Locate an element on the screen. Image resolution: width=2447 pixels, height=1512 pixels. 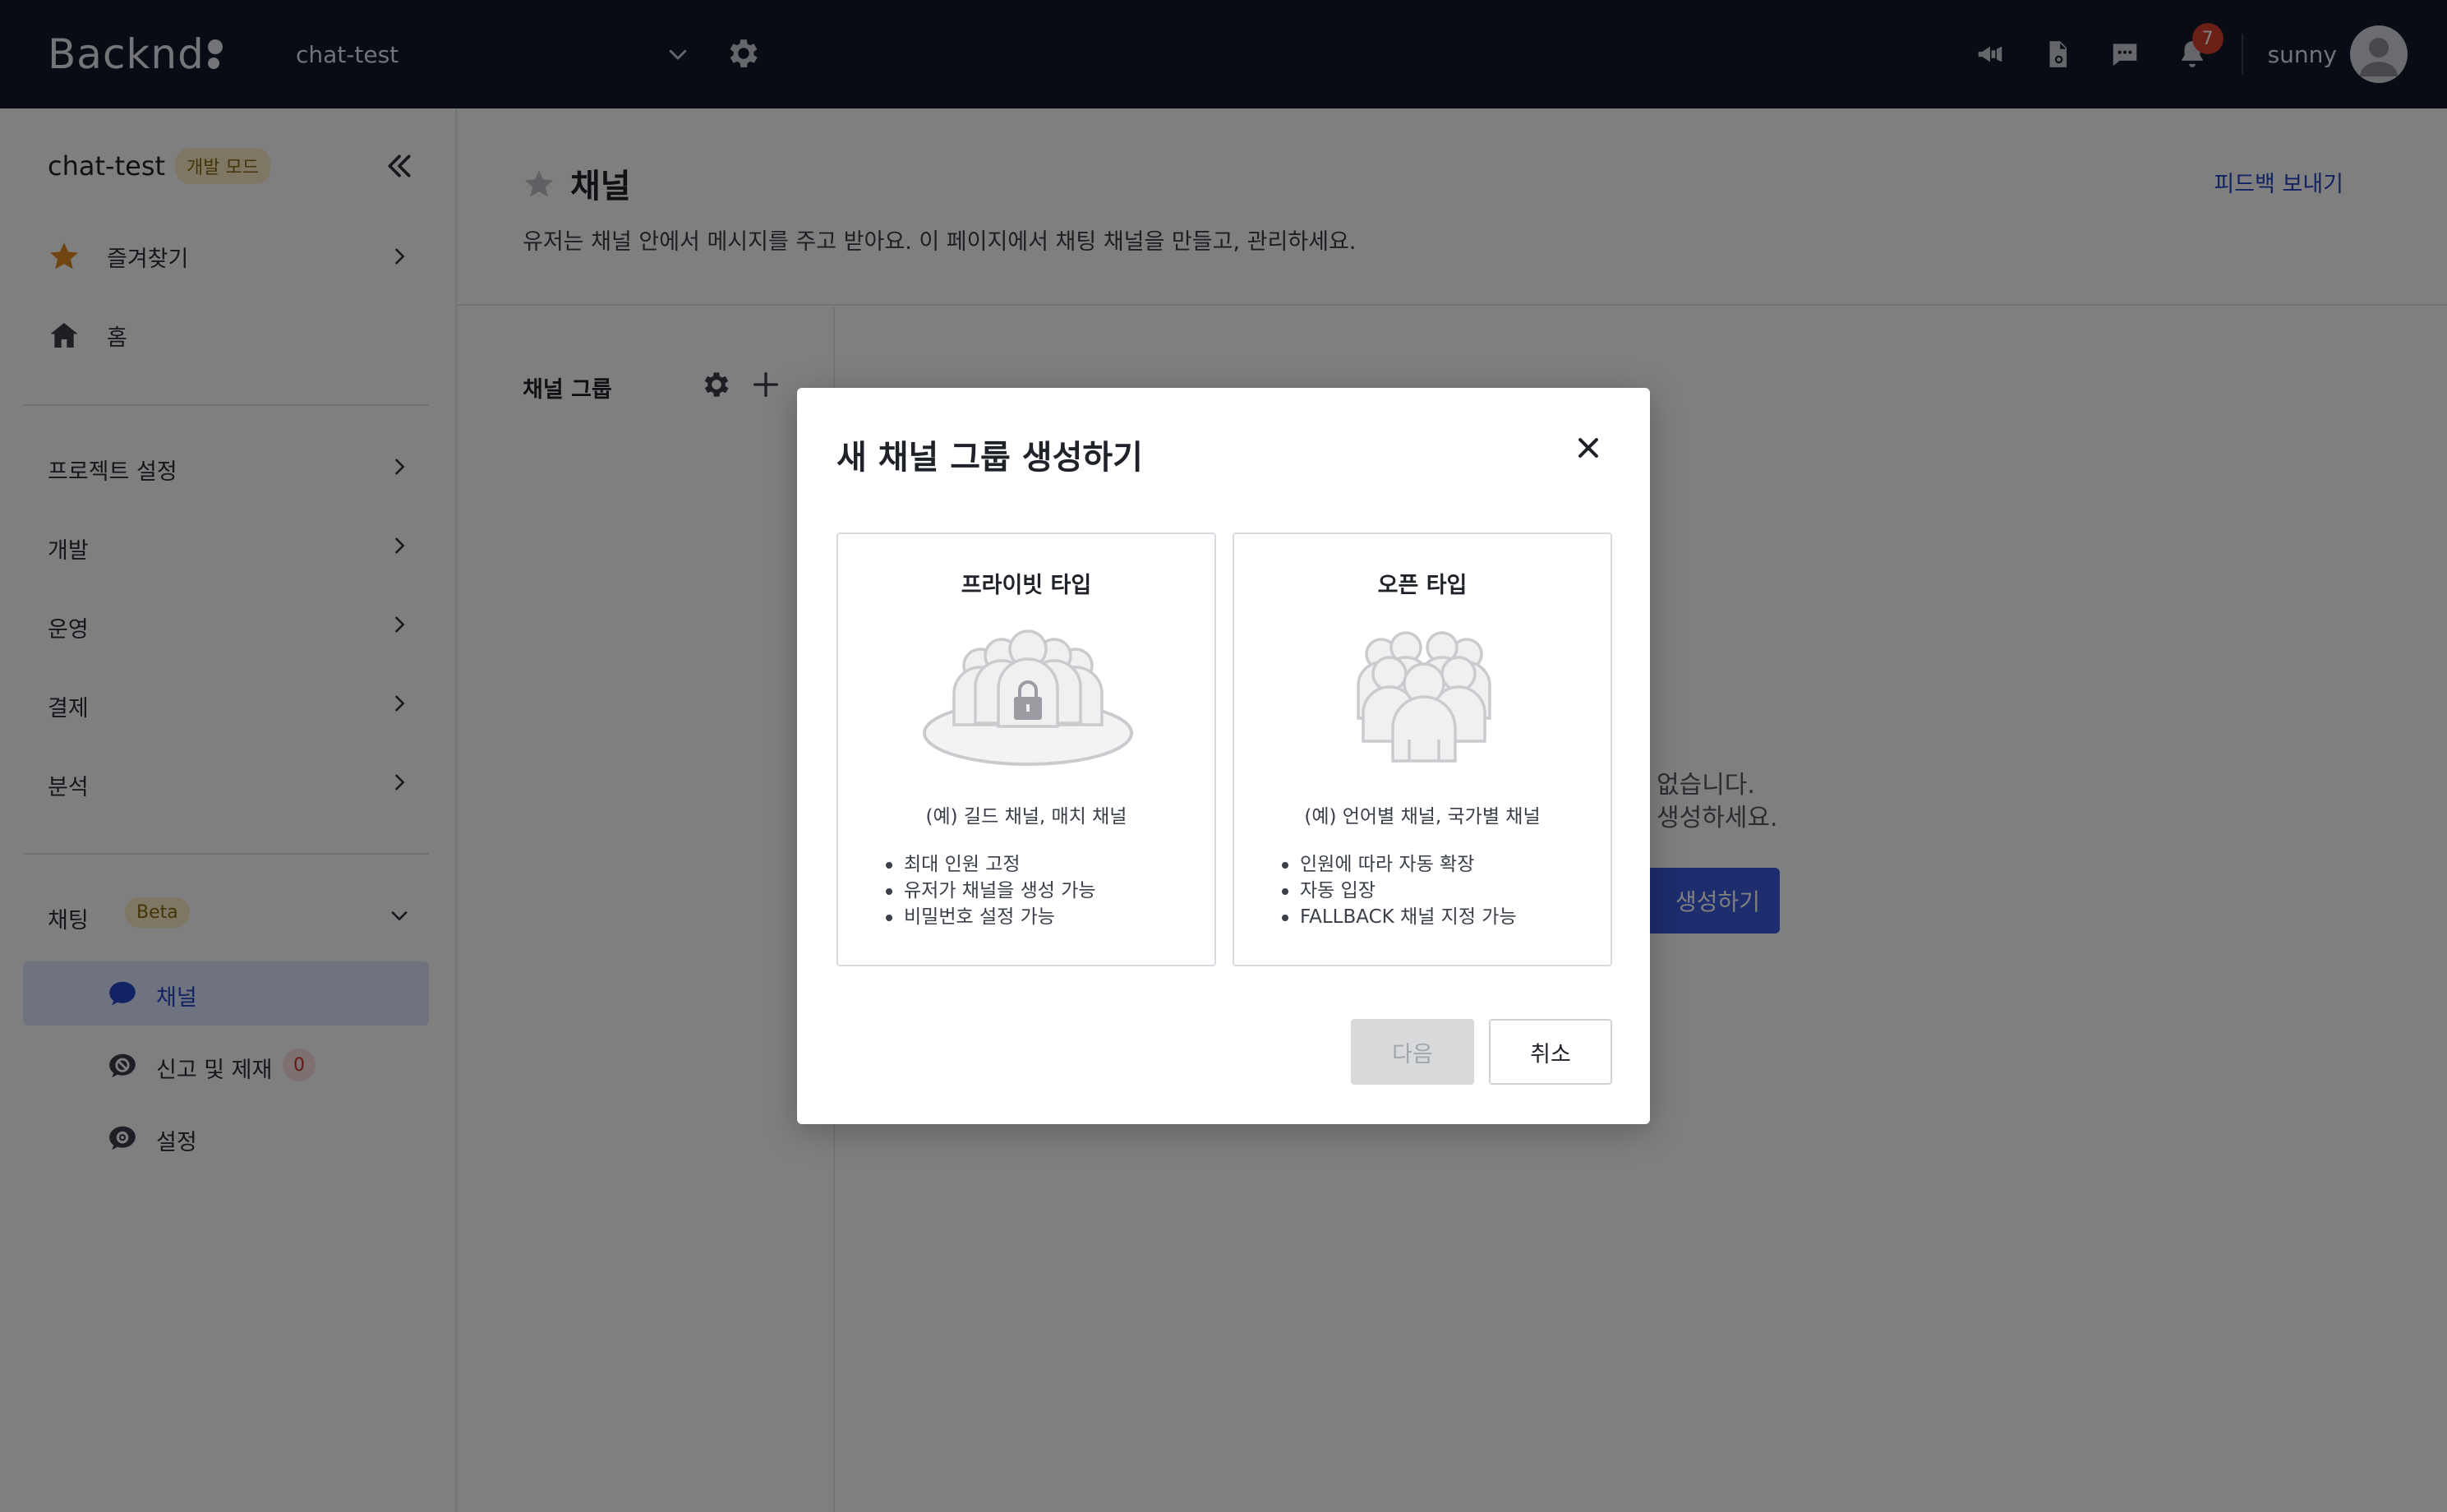
open-feature-list: 인원에 따라 자동 확장 자동 입장 FALLBACK 채널 지정 가능 is located at coordinates (1399, 891).